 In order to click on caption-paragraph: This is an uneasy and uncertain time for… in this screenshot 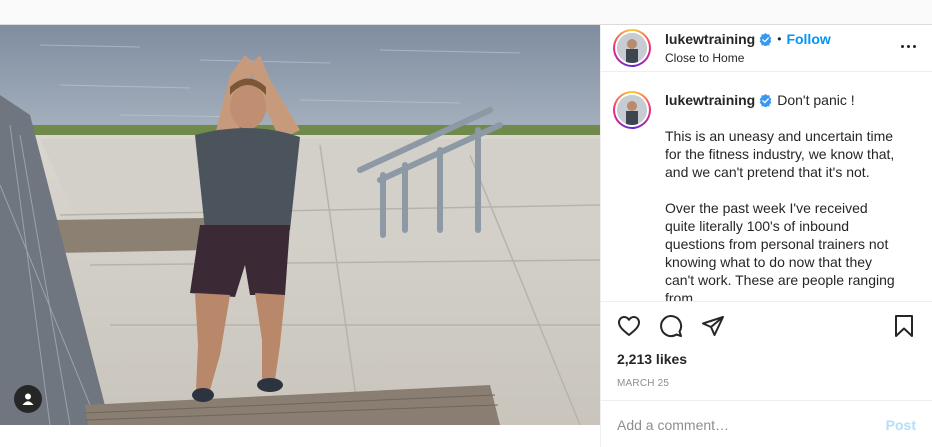, I will do `click(780, 154)`.